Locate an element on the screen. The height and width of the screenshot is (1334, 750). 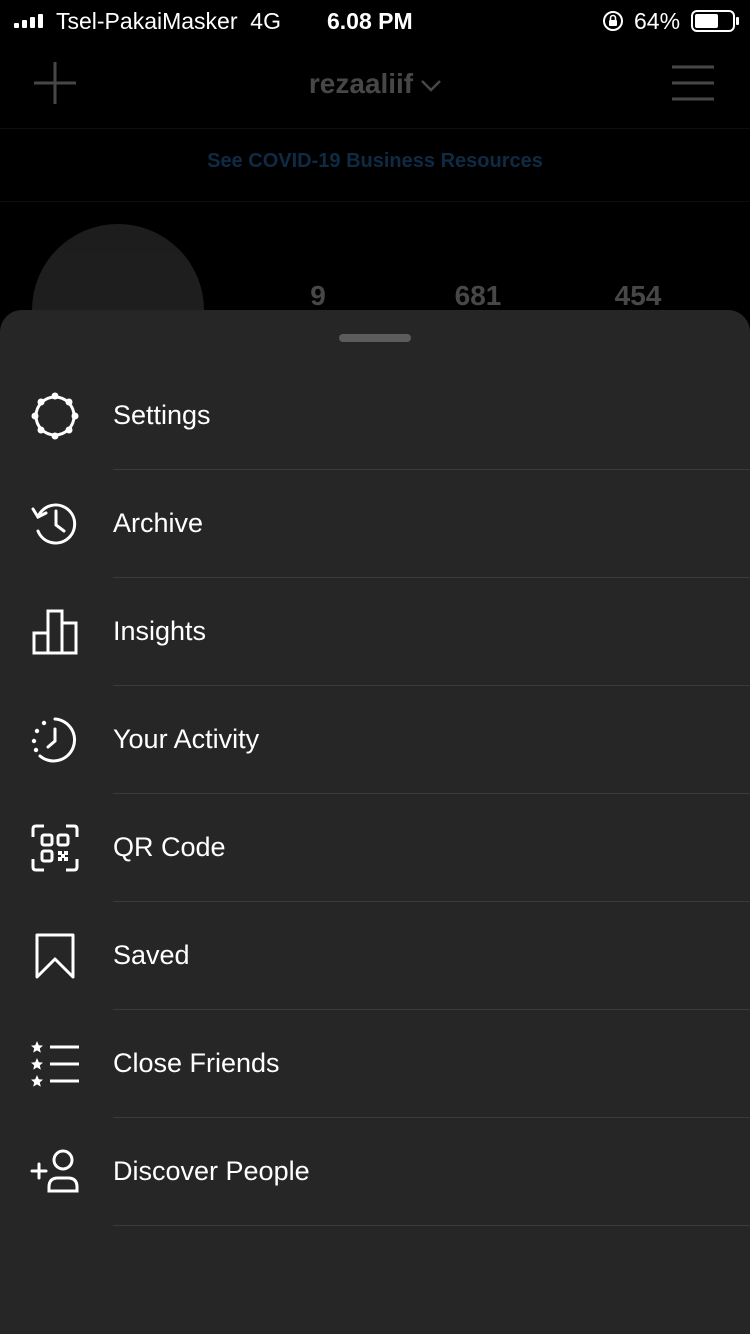
clock: 6.08 PM is located at coordinates (370, 21).